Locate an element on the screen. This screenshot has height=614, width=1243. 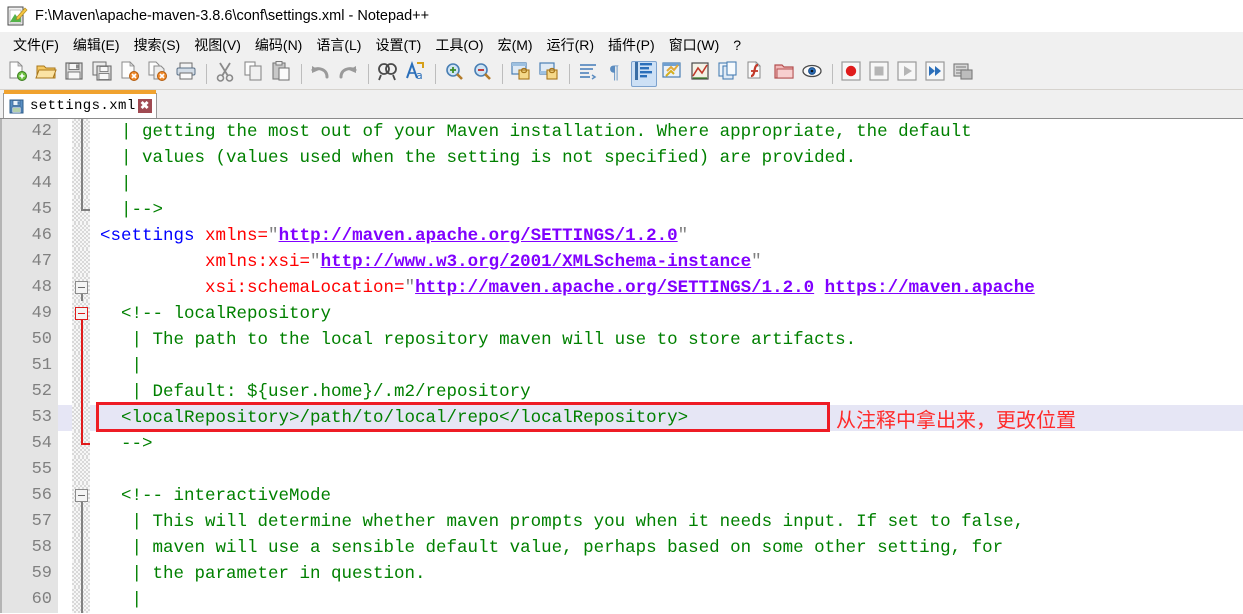
code-text: | the parameter in question. is located at coordinates (666, 574).